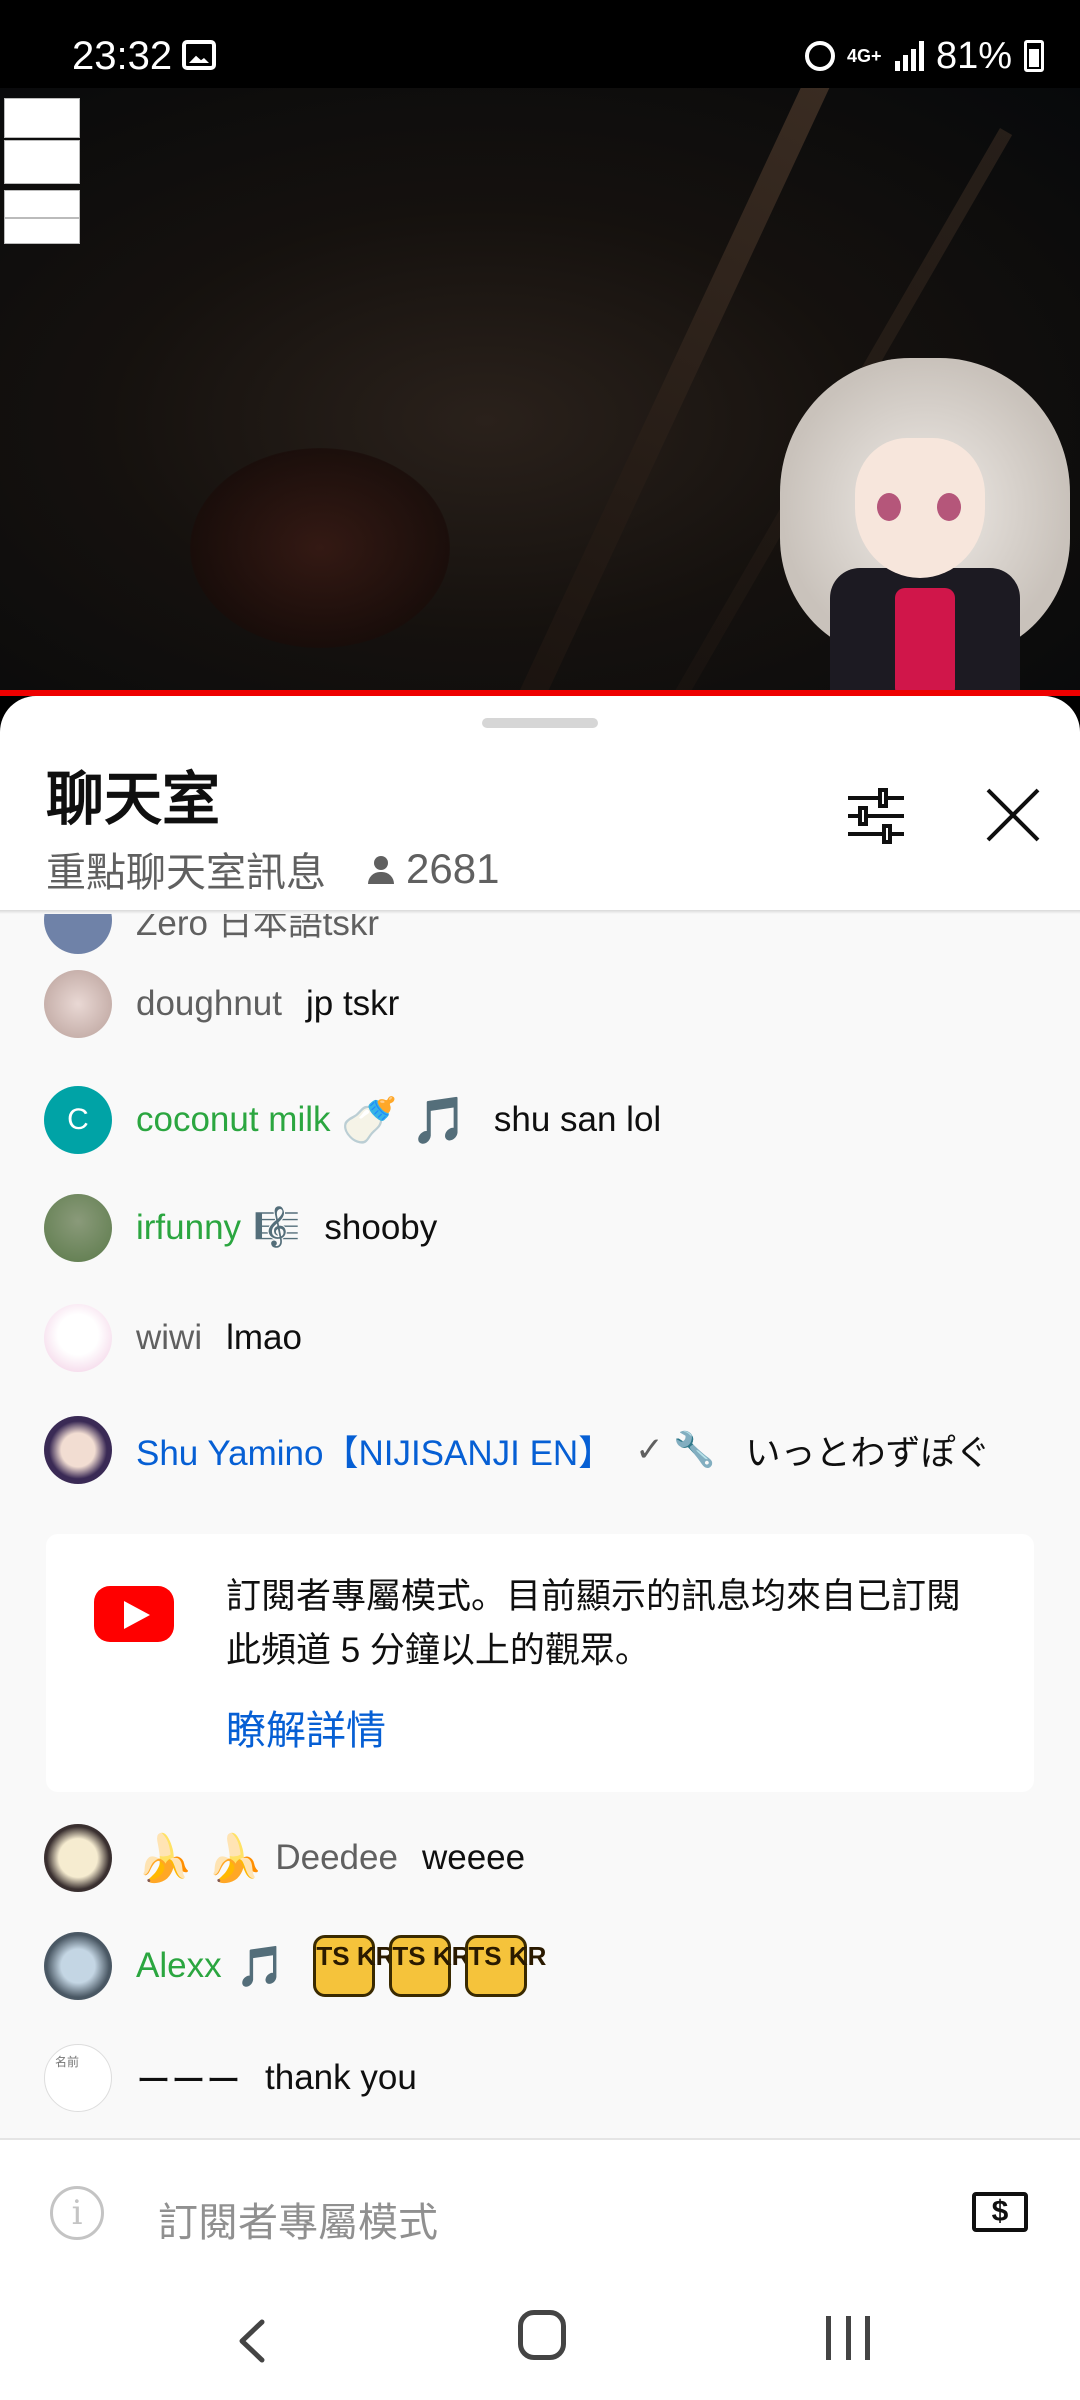 The height and width of the screenshot is (2400, 1080). I want to click on message-text: shooby, so click(381, 1227).